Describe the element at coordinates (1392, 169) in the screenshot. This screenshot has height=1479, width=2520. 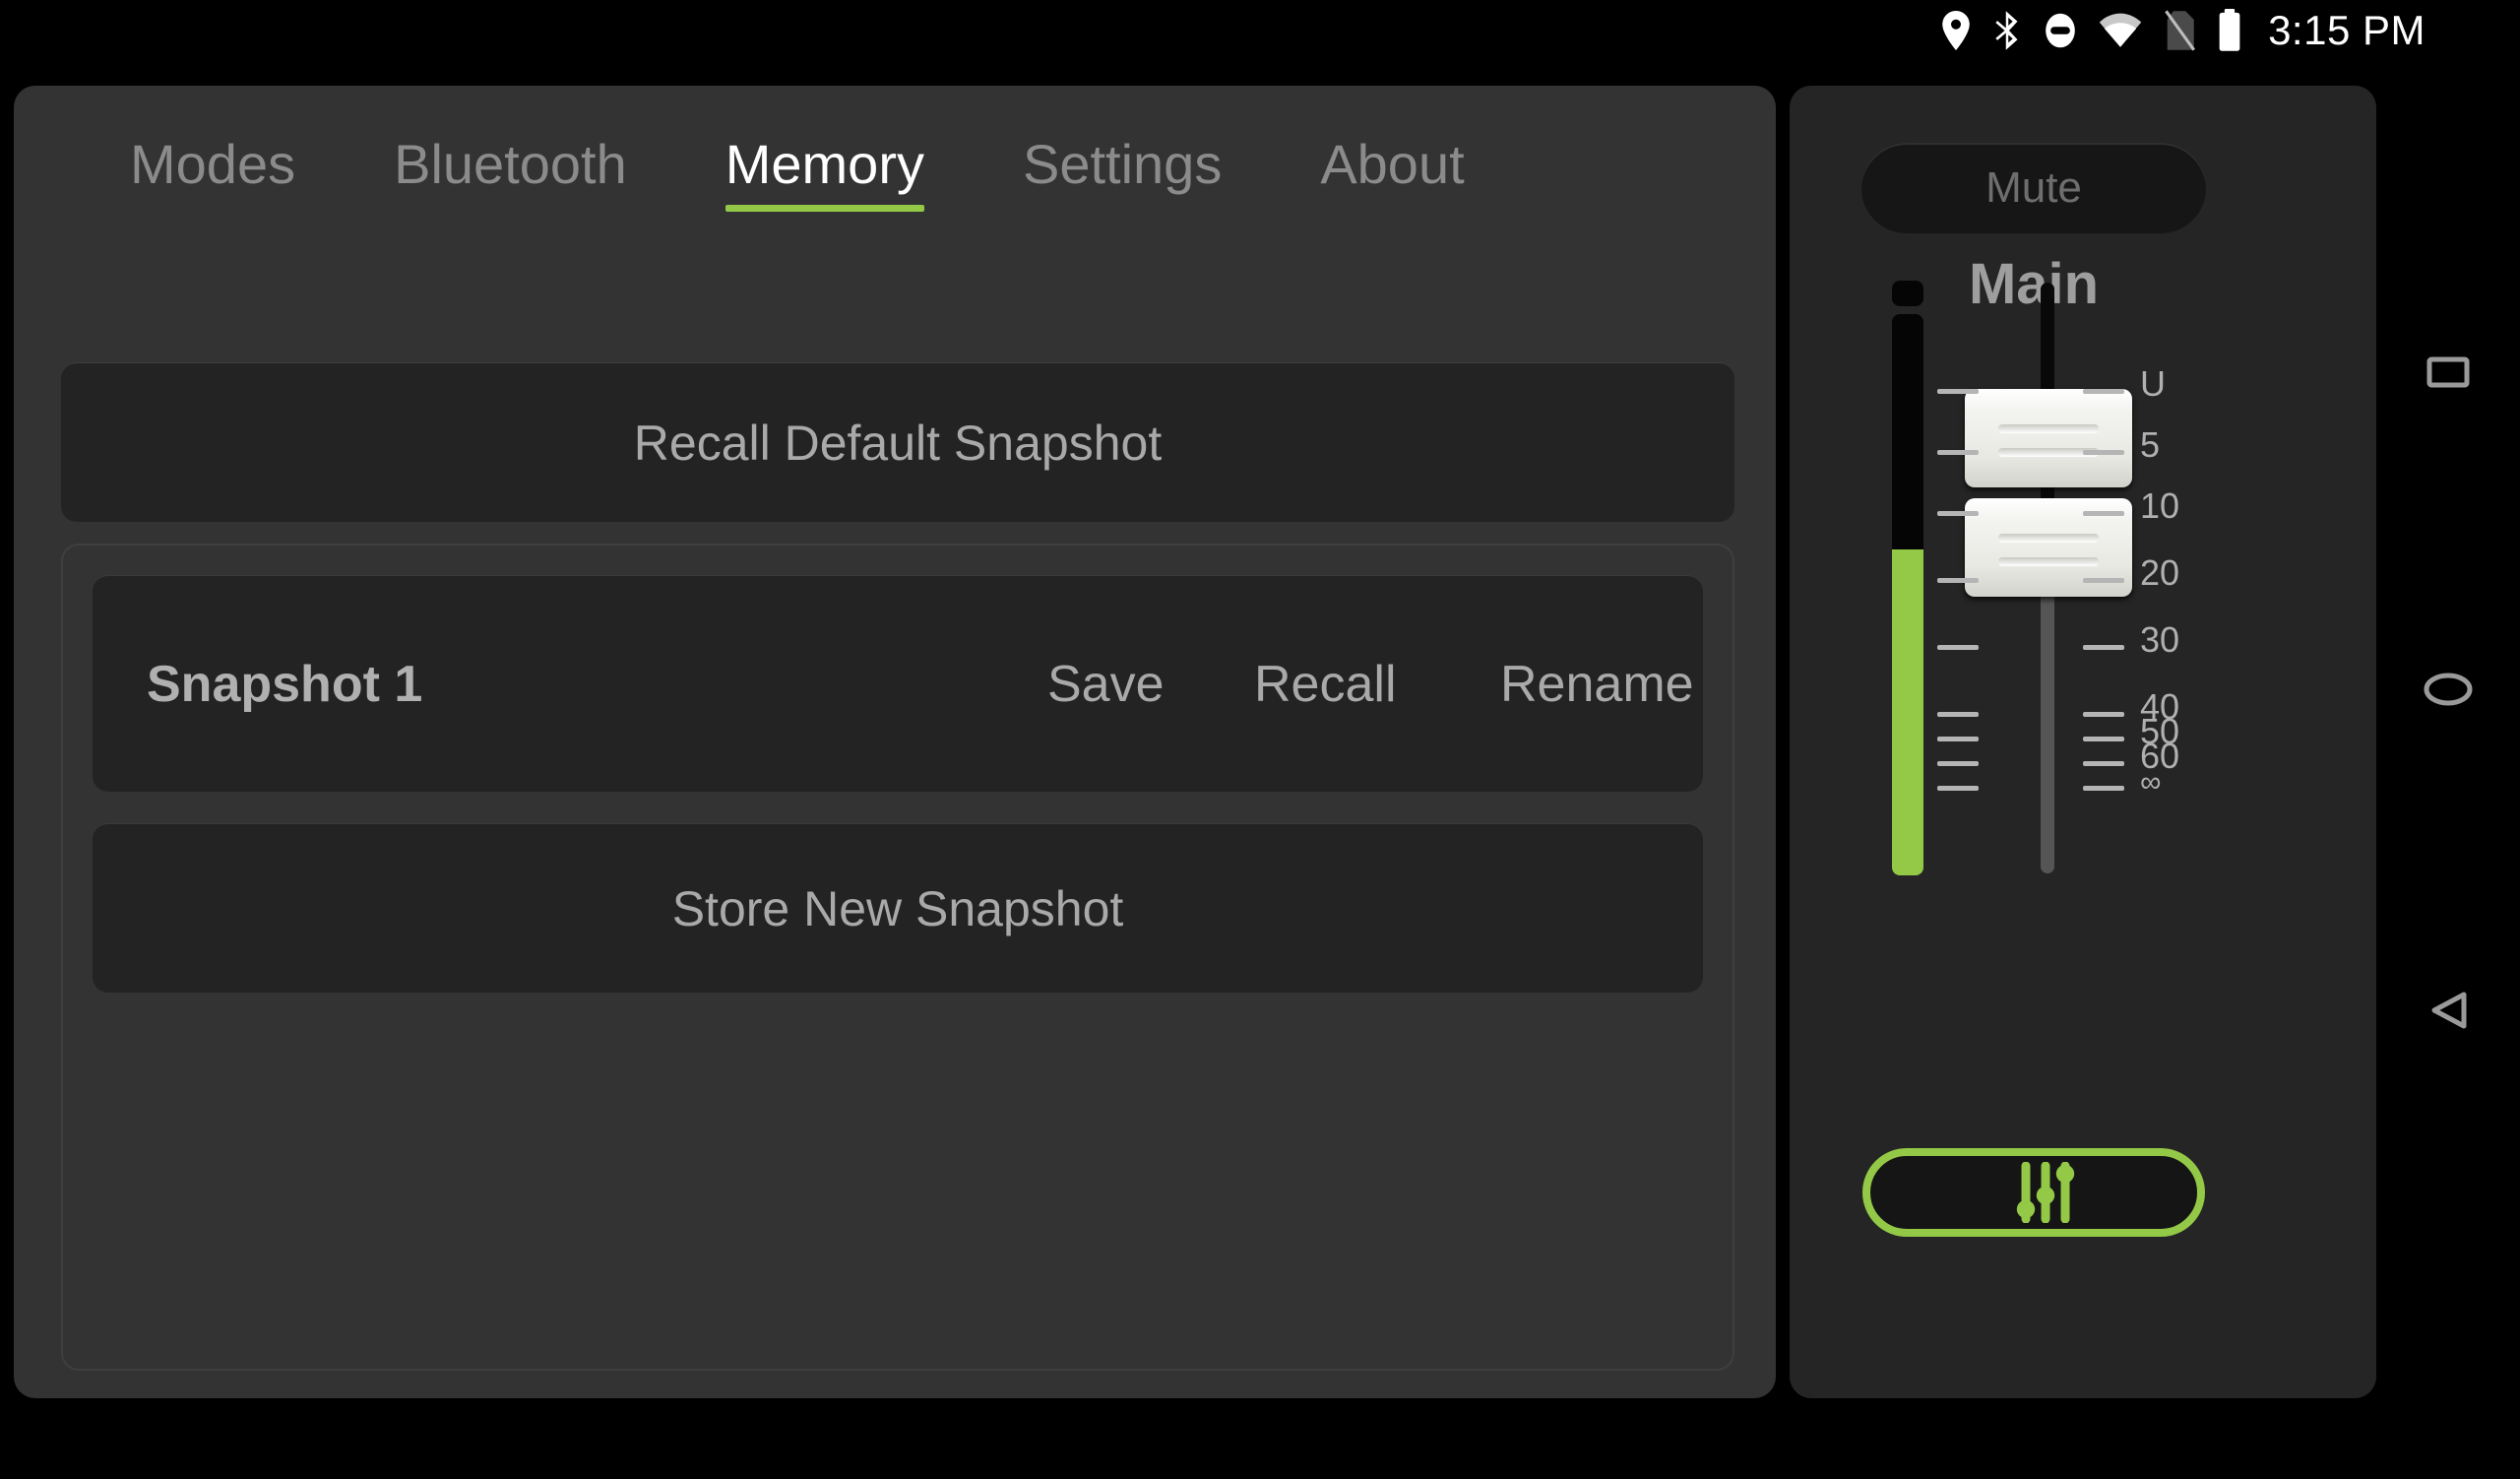
I see `tab-about: About` at that location.